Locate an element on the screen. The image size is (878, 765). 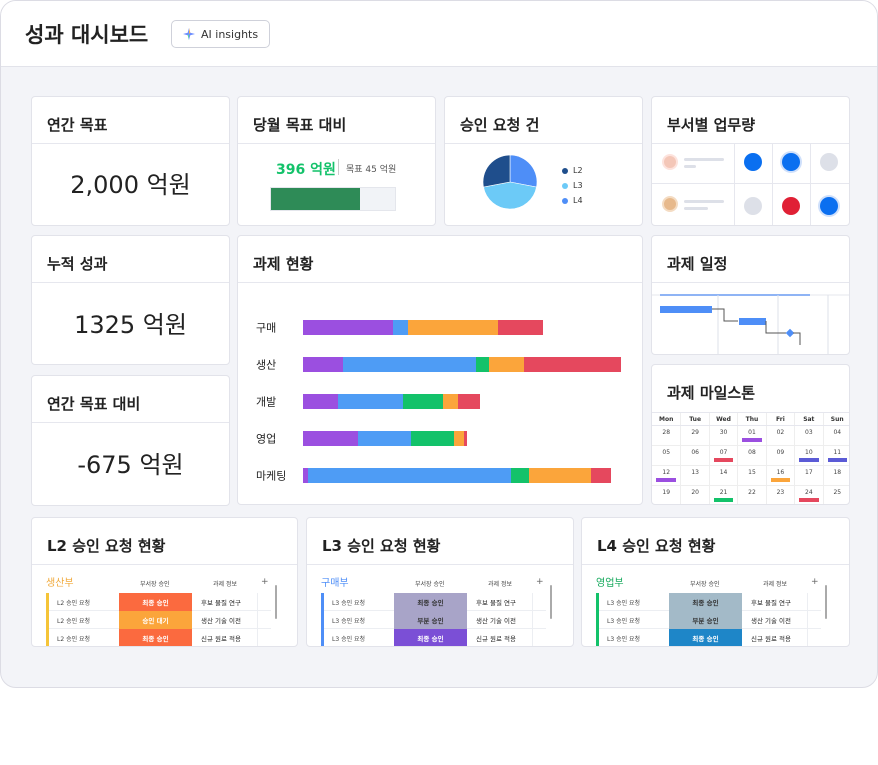
calendar-day: 29 is located at coordinates (694, 436).